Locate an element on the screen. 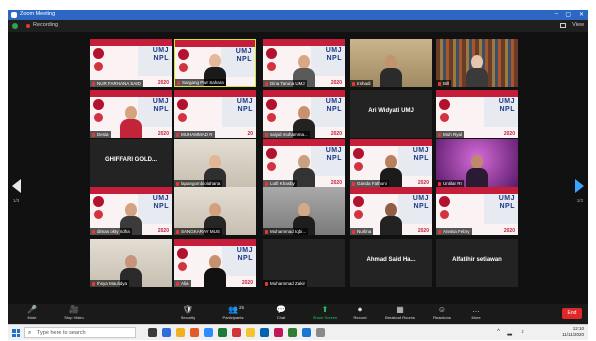  breakout-rooms-label: Breakout Rooms is located at coordinates (400, 317).